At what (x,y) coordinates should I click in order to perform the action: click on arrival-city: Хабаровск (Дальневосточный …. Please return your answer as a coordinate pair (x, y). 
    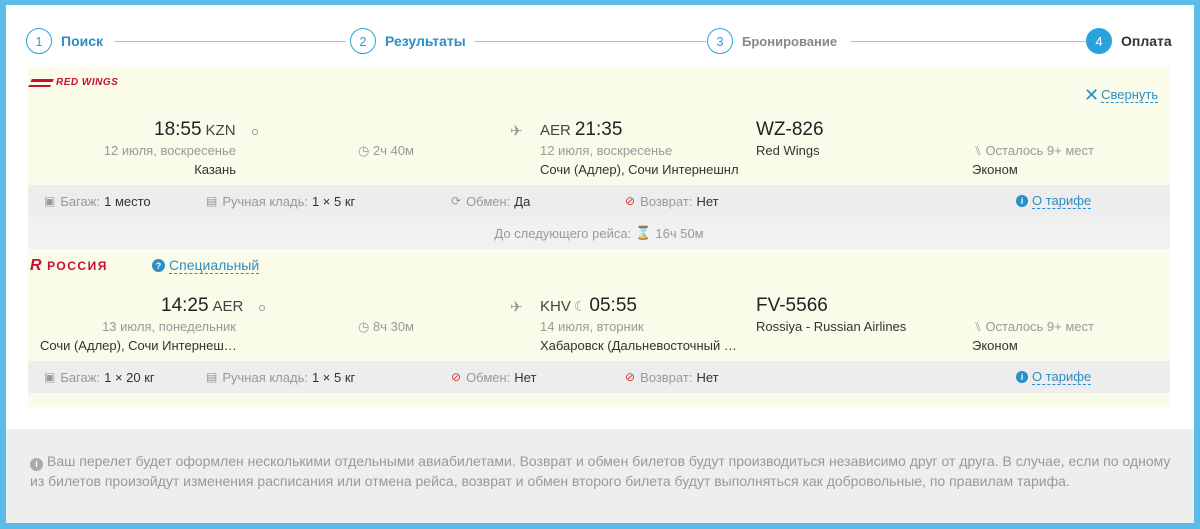
    Looking at the image, I should click on (638, 345).